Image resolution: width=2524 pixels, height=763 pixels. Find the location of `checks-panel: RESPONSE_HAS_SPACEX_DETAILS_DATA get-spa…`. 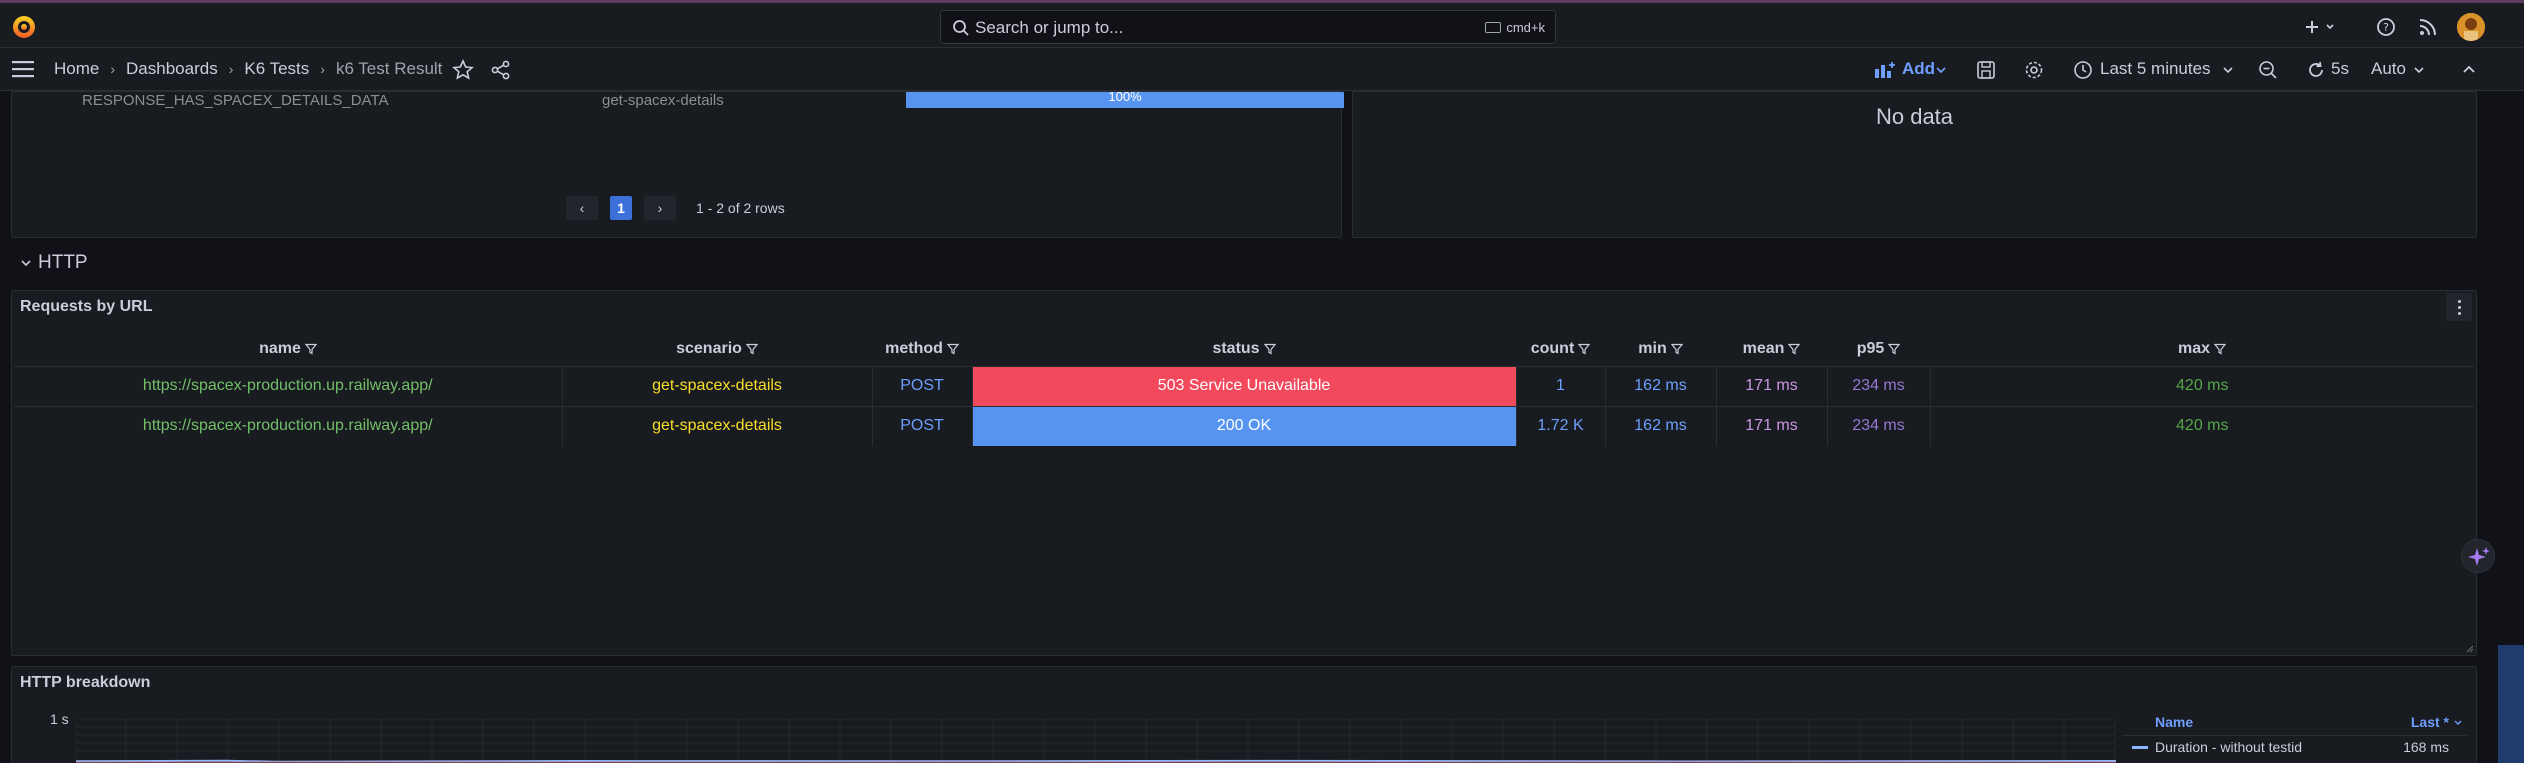

checks-panel: RESPONSE_HAS_SPACEX_DETAILS_DATA get-spa… is located at coordinates (677, 164).